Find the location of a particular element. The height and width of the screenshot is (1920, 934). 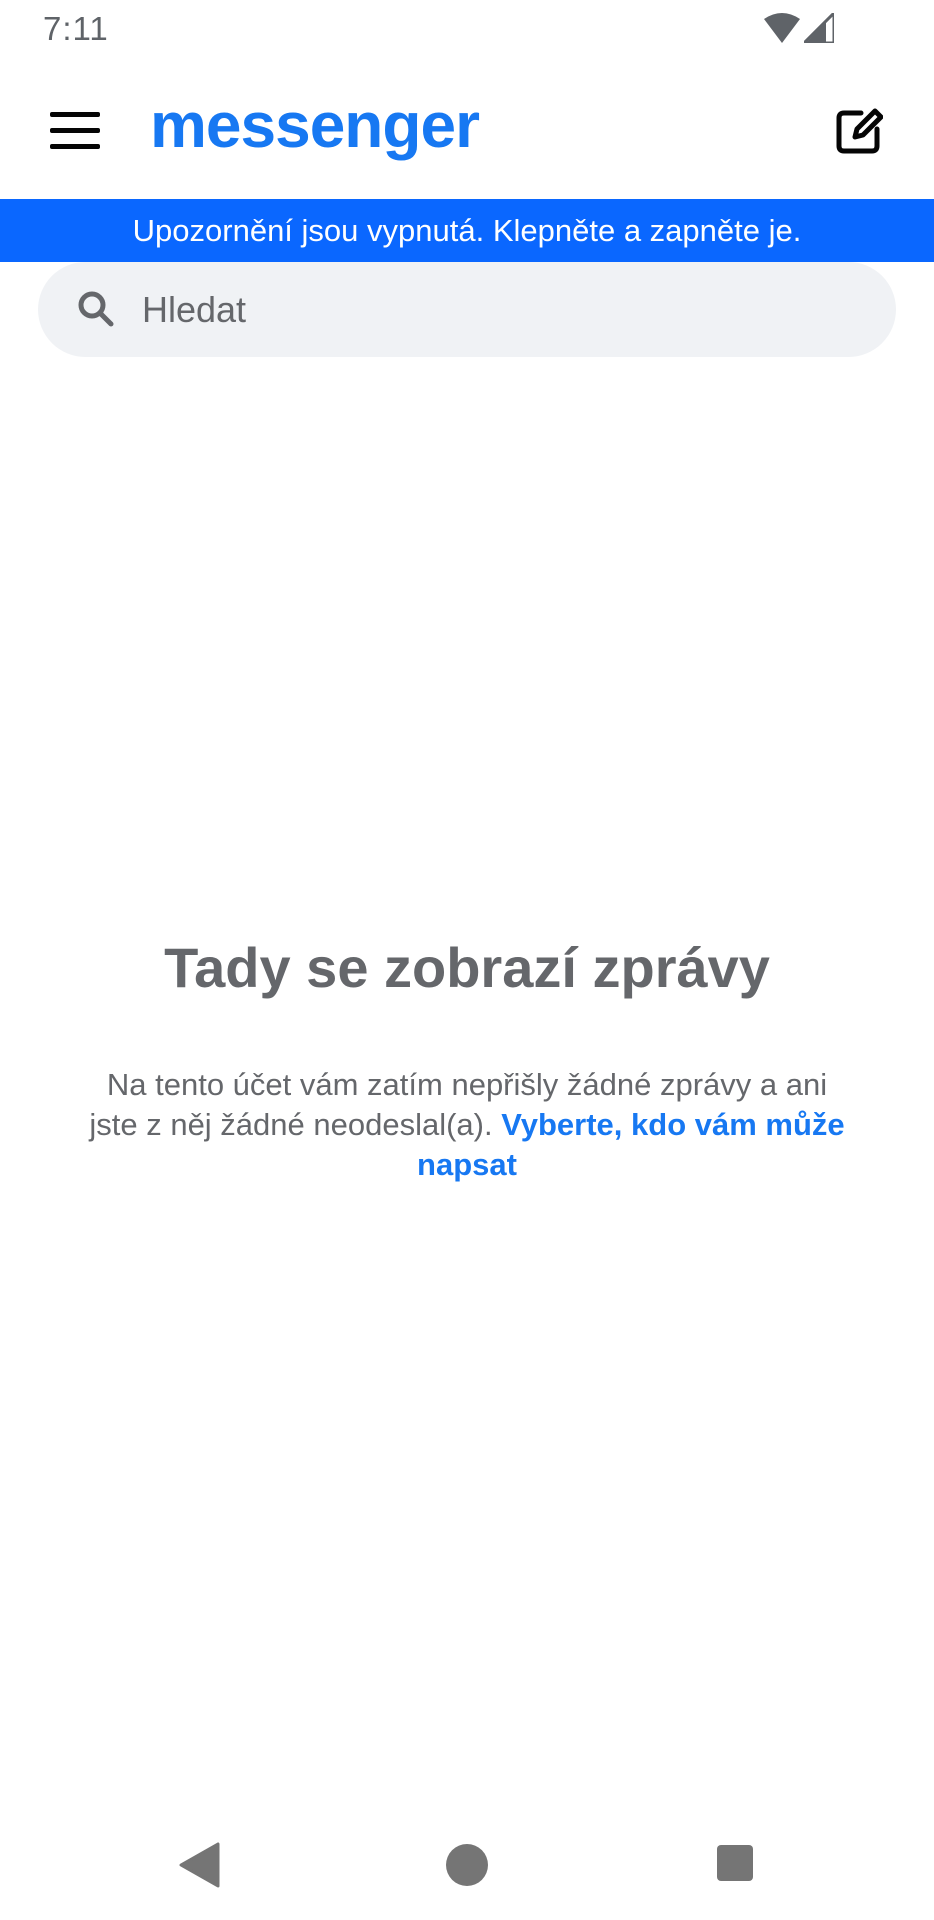

app-bar: messenger is located at coordinates (467, 129).